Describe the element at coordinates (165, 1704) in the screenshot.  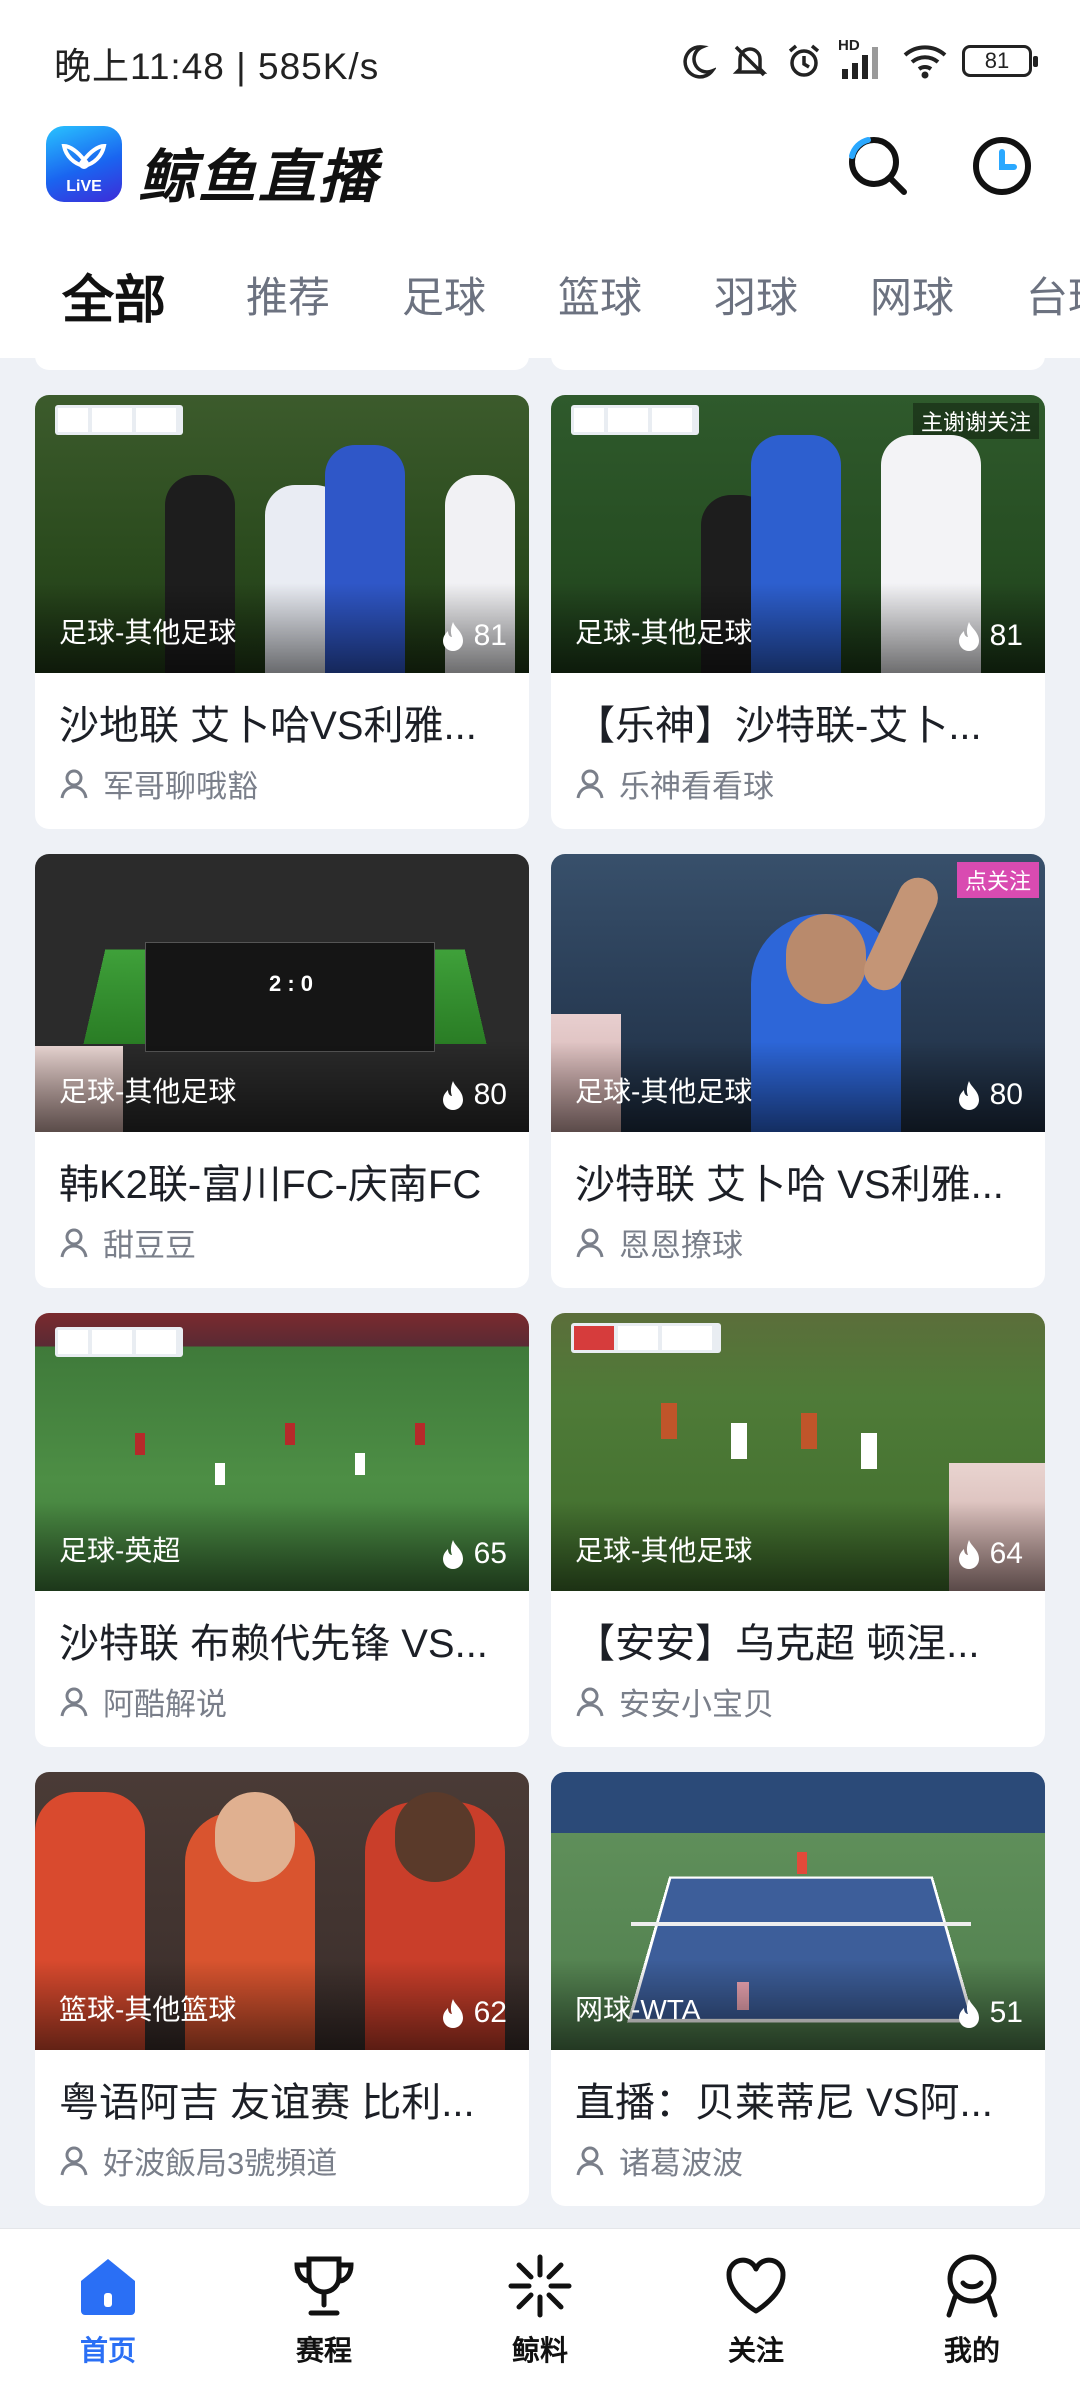
I see `author-name: 阿酷解说` at that location.